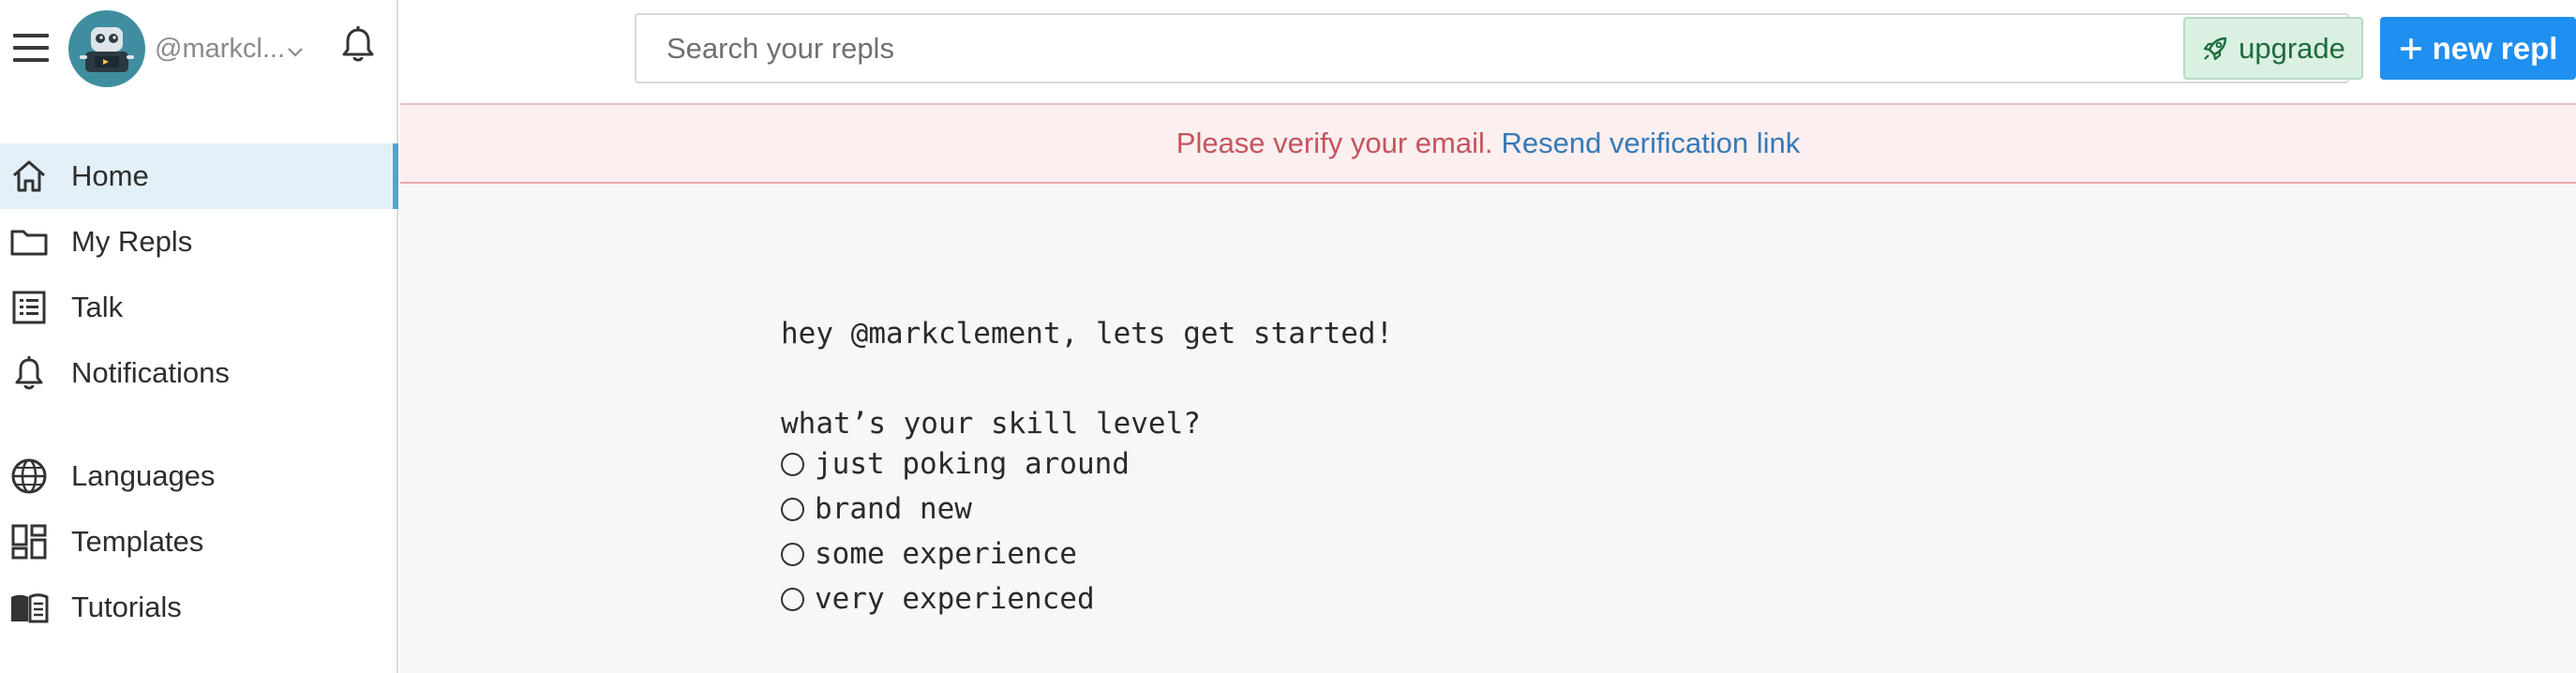 The image size is (2576, 673). I want to click on option-label: just poking around, so click(972, 464).